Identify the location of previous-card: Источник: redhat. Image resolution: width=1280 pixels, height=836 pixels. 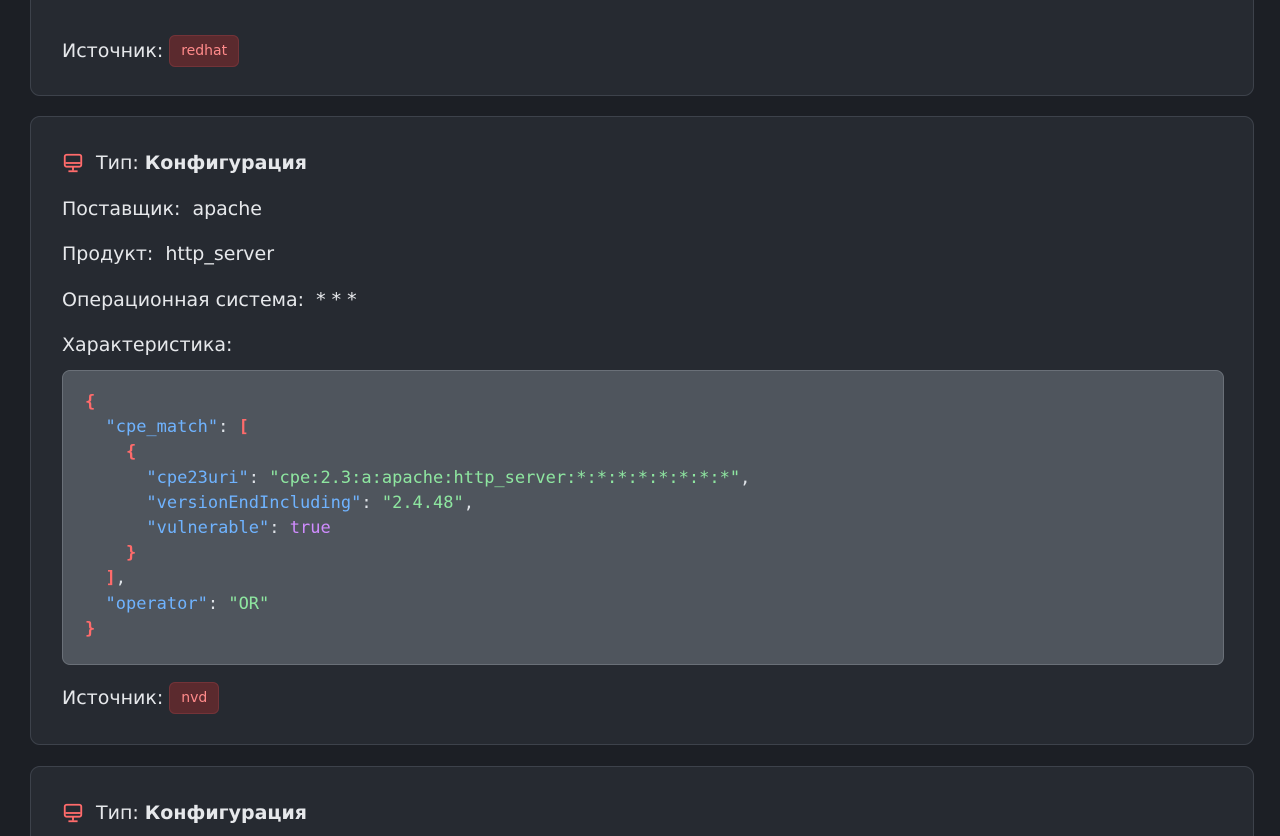
(642, 48).